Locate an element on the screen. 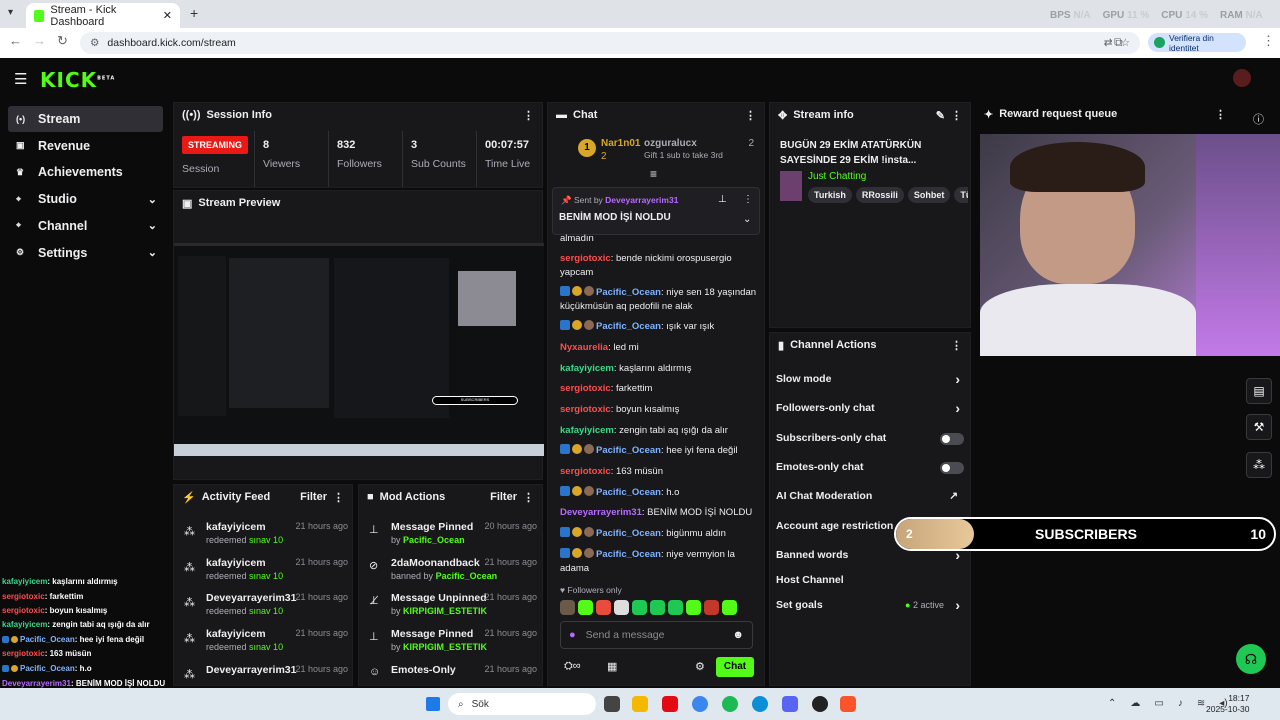  unpin-icon: ⊥ is located at coordinates (722, 199).